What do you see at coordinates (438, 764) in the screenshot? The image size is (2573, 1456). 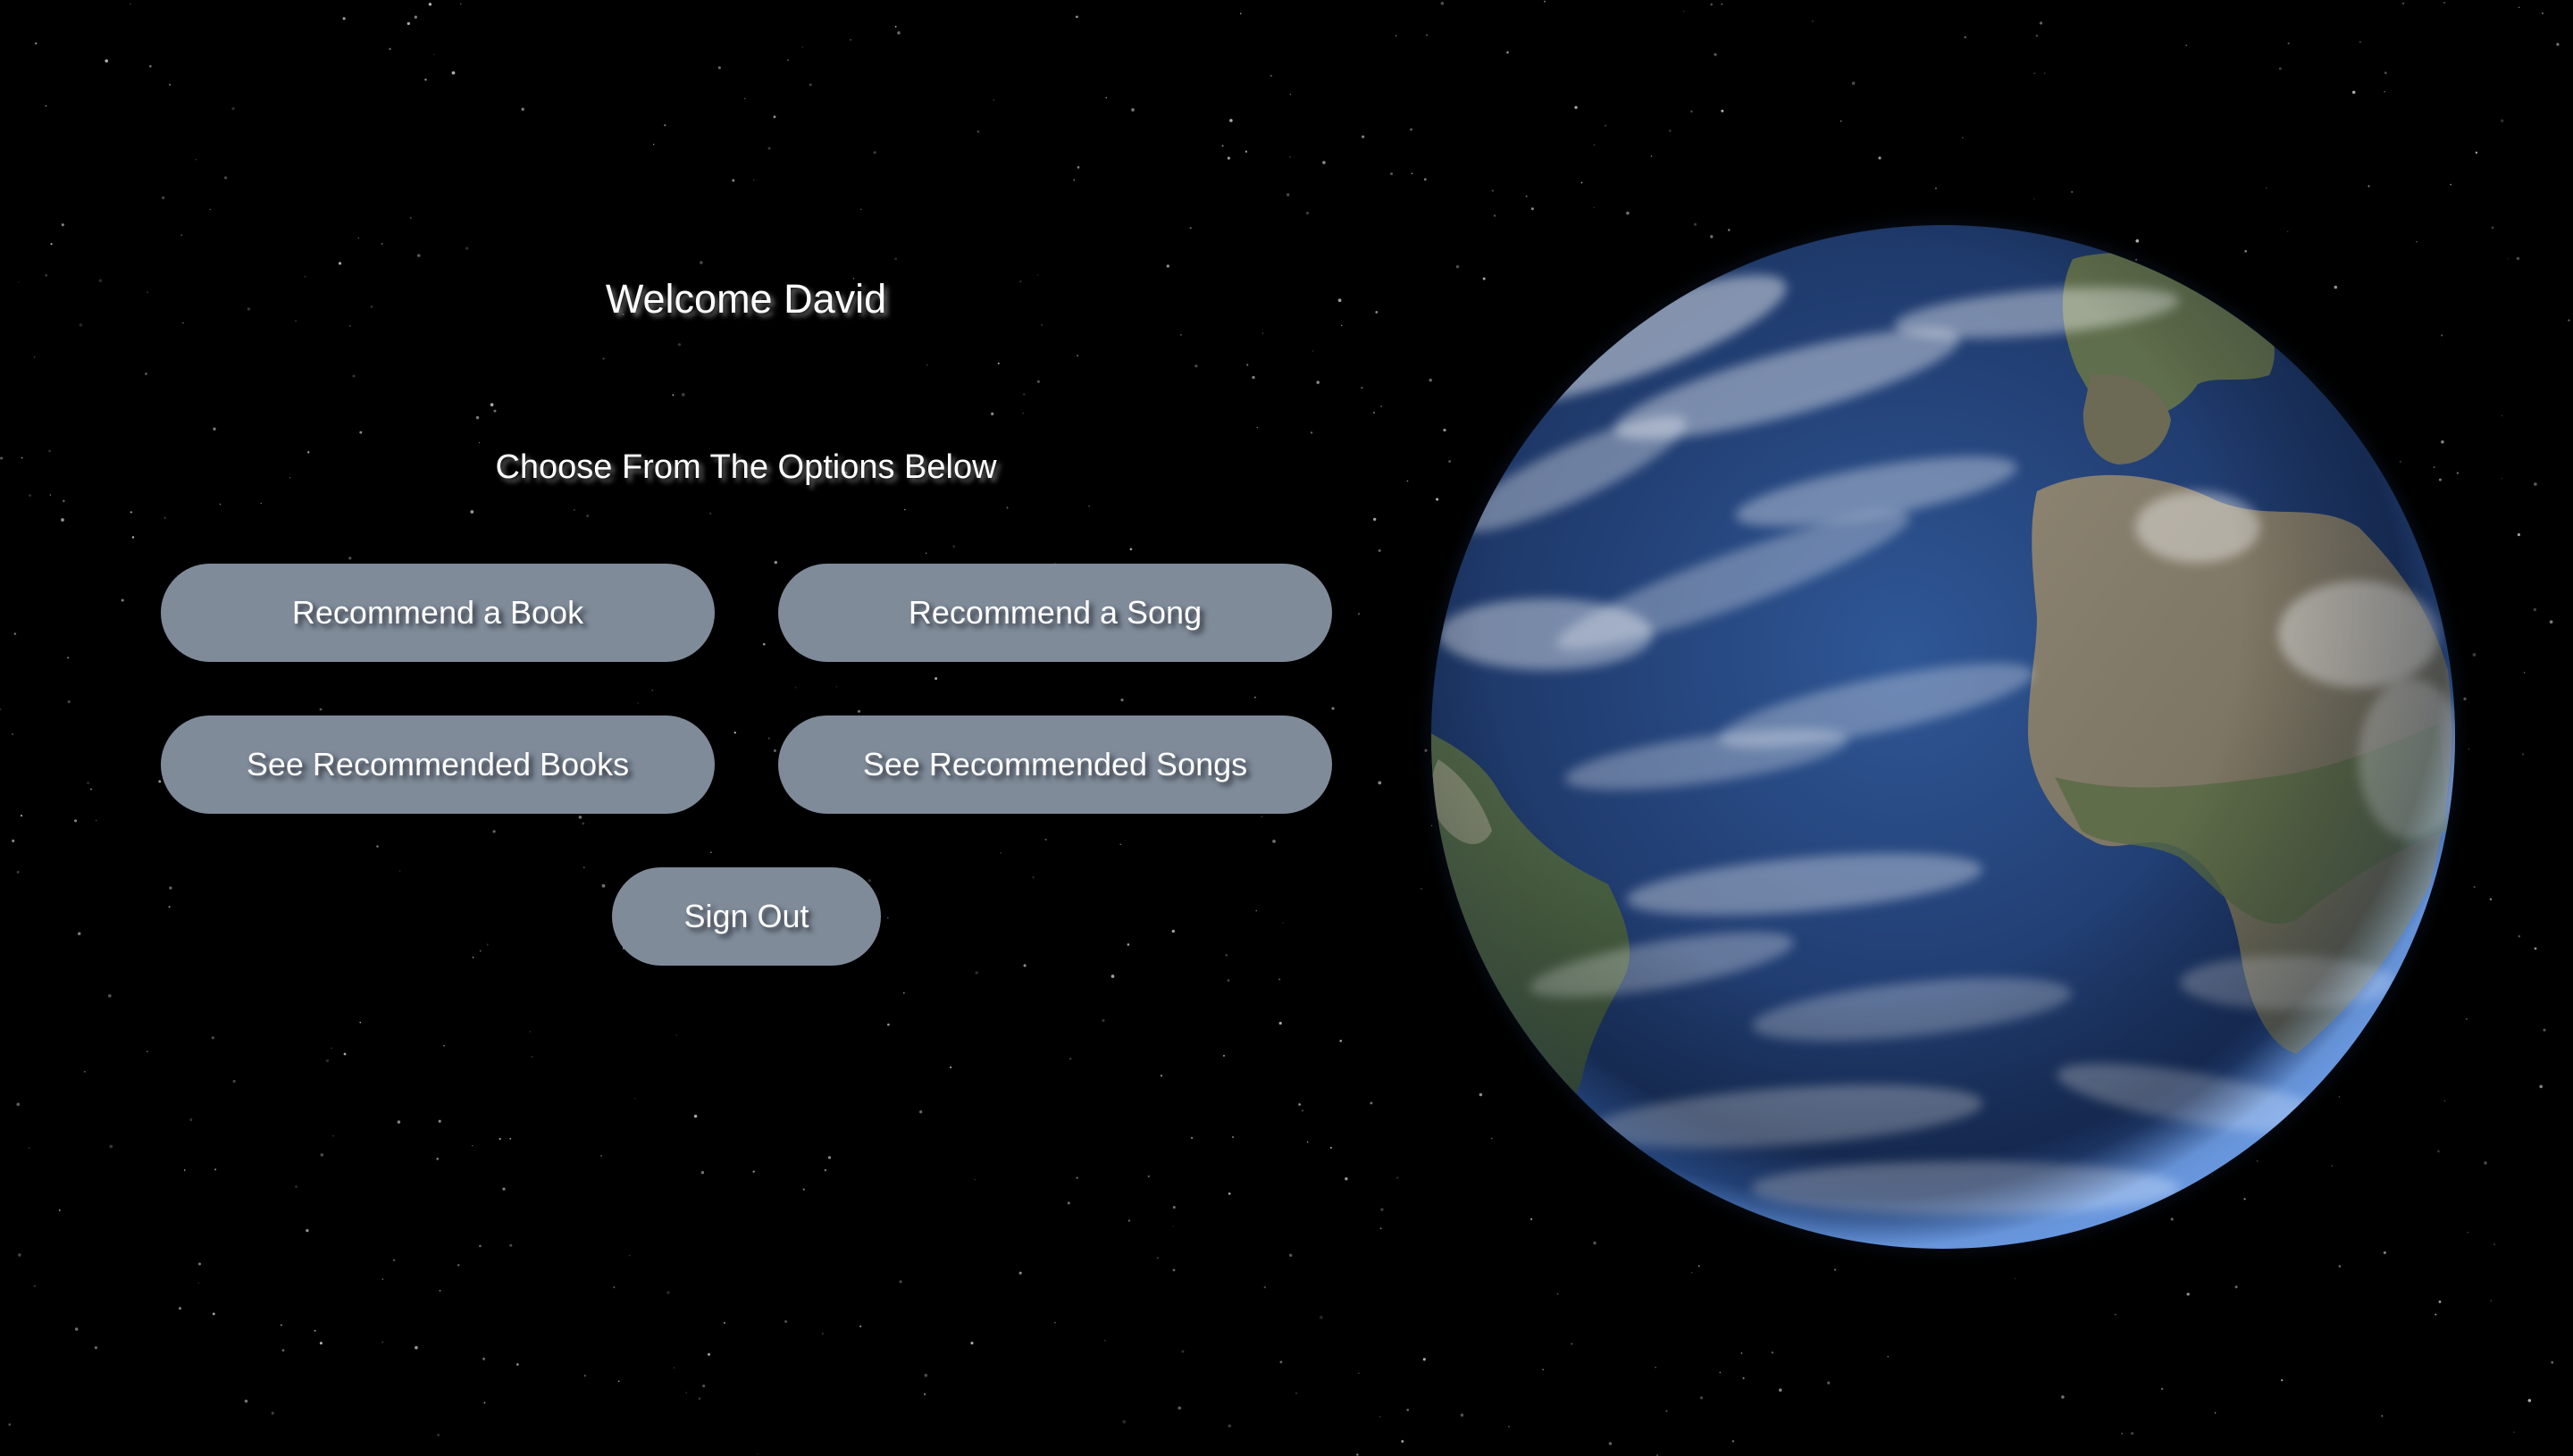 I see `see-recommended-books-button: See Recommended Books` at bounding box center [438, 764].